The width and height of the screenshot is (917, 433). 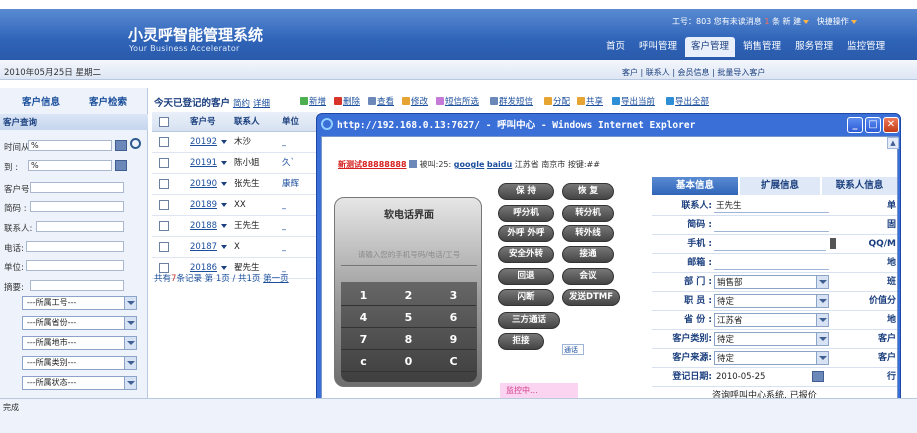 What do you see at coordinates (108, 101) in the screenshot?
I see `tab-customer-search: 客户检索` at bounding box center [108, 101].